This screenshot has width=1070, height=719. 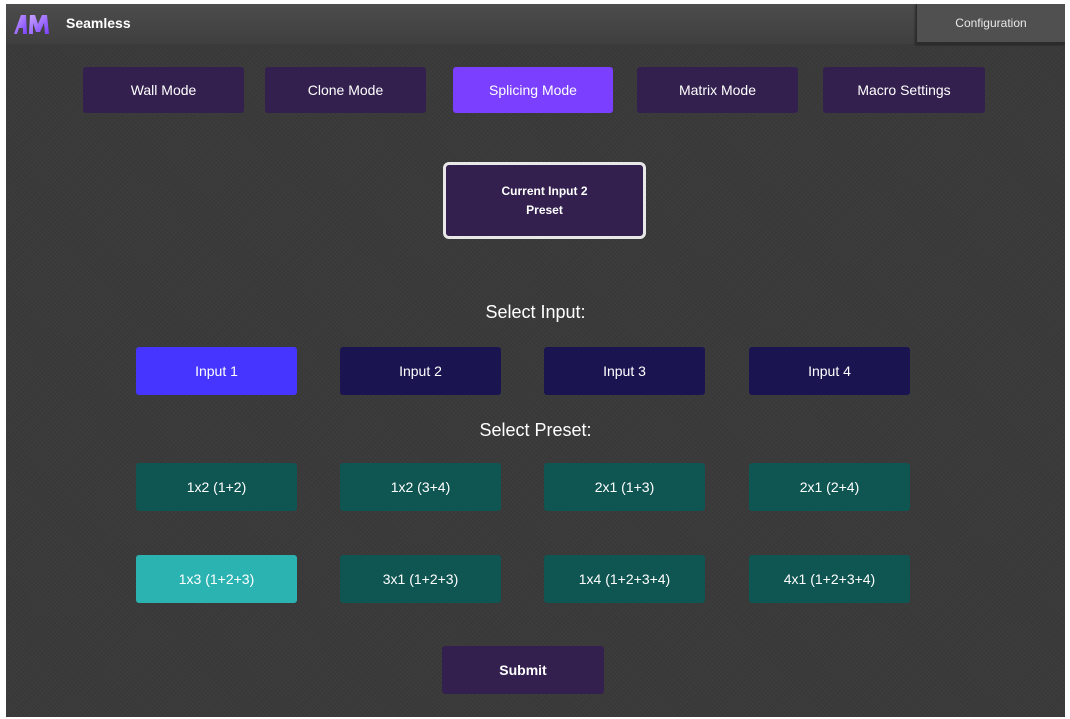 What do you see at coordinates (829, 371) in the screenshot?
I see `input-4-button: Input 4` at bounding box center [829, 371].